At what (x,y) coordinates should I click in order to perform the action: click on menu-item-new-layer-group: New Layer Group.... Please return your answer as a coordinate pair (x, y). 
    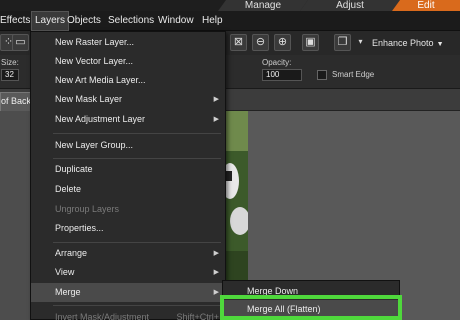
    Looking at the image, I should click on (128, 145).